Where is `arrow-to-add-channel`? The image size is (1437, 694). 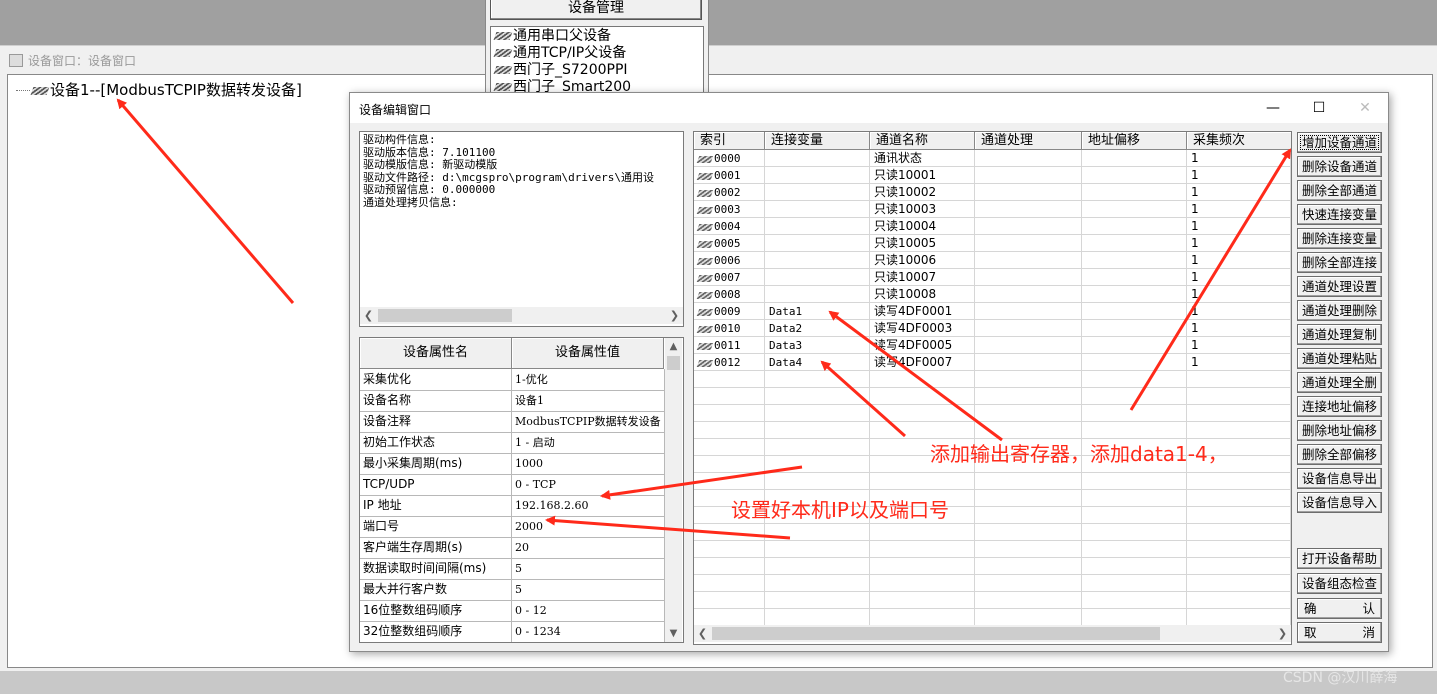 arrow-to-add-channel is located at coordinates (1210, 279).